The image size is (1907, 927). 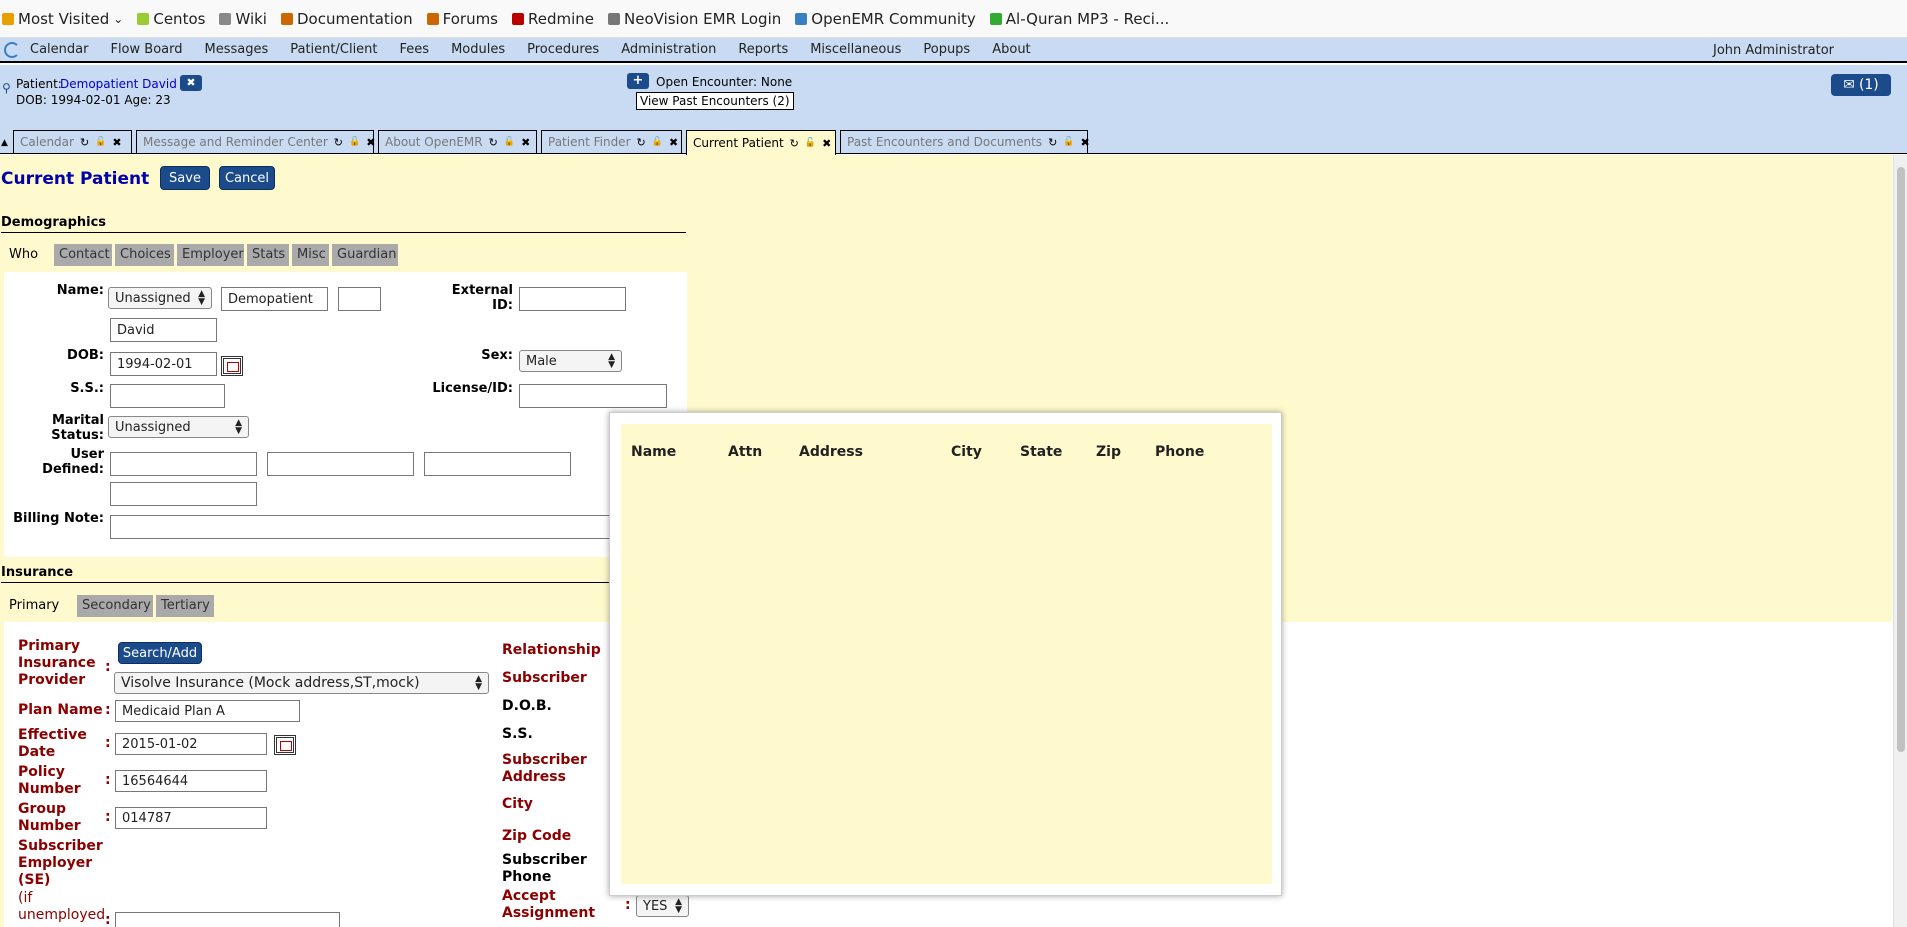 What do you see at coordinates (236, 49) in the screenshot?
I see `menu-messages: Messages` at bounding box center [236, 49].